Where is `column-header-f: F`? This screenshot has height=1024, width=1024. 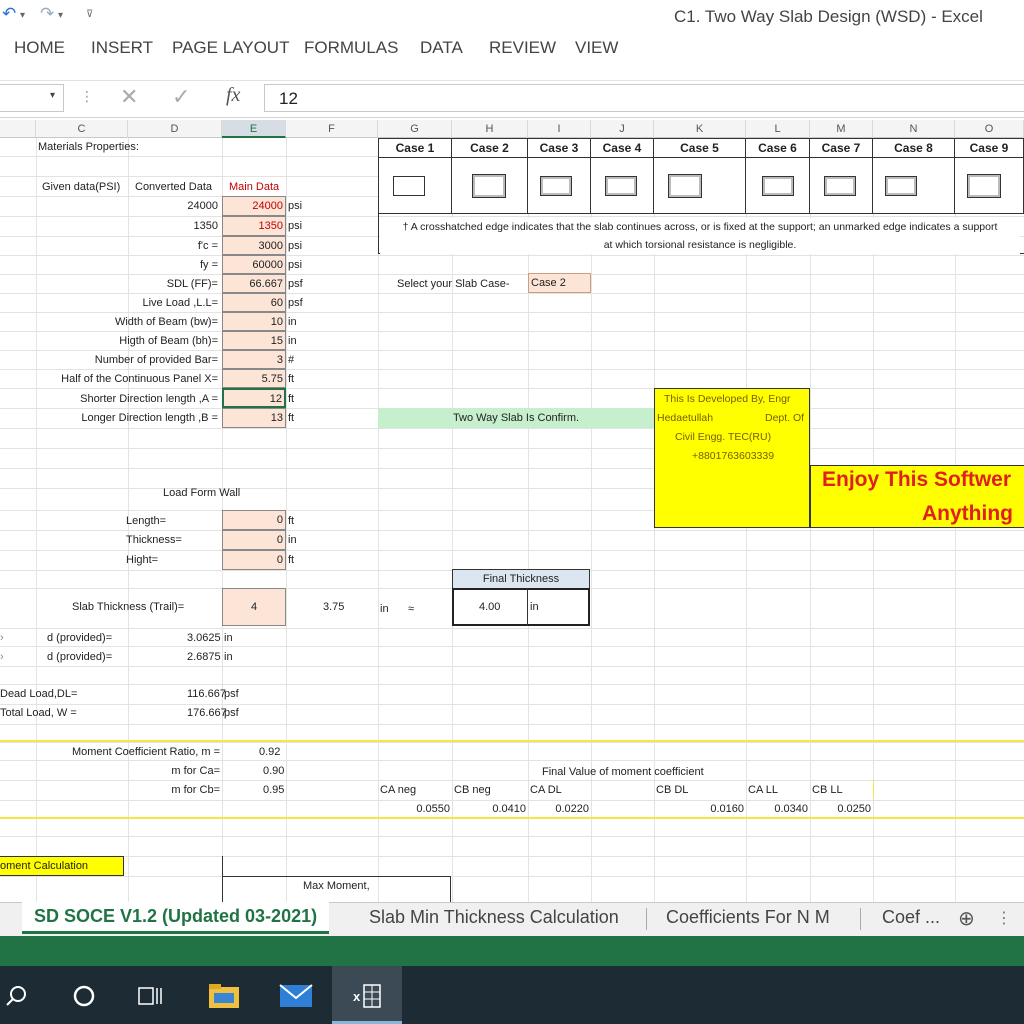
column-header-f: F is located at coordinates (332, 129).